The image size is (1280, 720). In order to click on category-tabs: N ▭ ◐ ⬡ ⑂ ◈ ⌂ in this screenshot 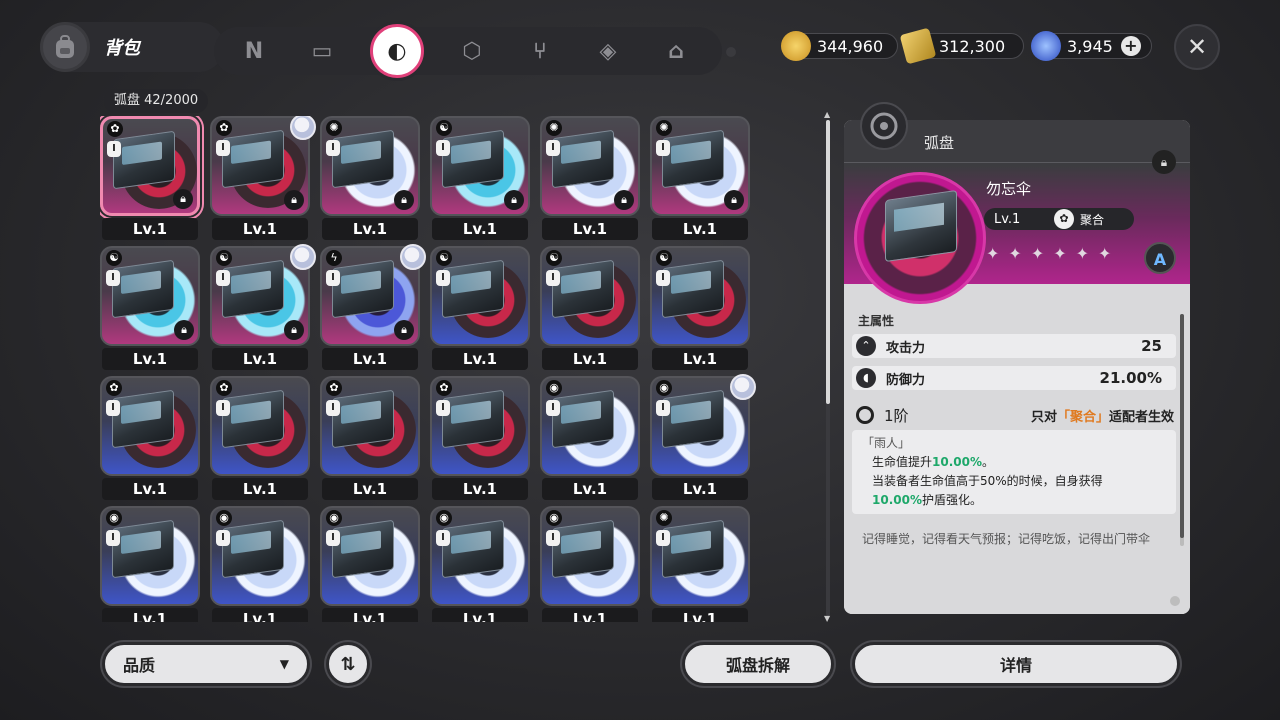, I will do `click(468, 51)`.